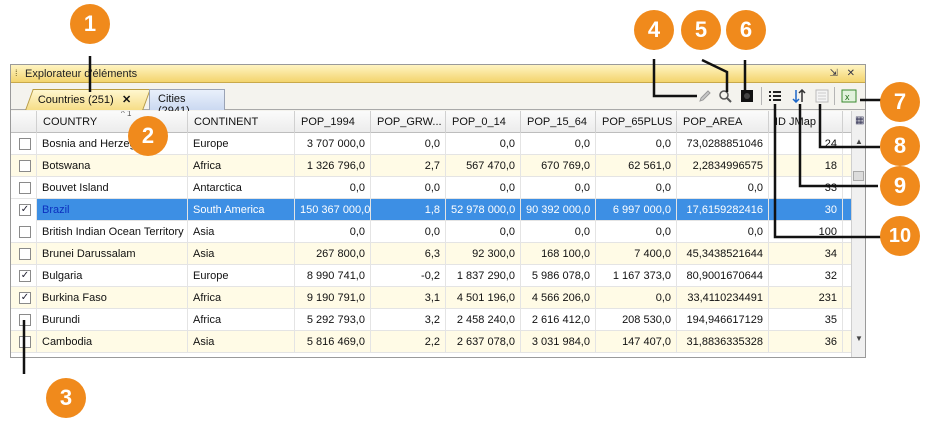  What do you see at coordinates (900, 186) in the screenshot?
I see `callout-9: 9` at bounding box center [900, 186].